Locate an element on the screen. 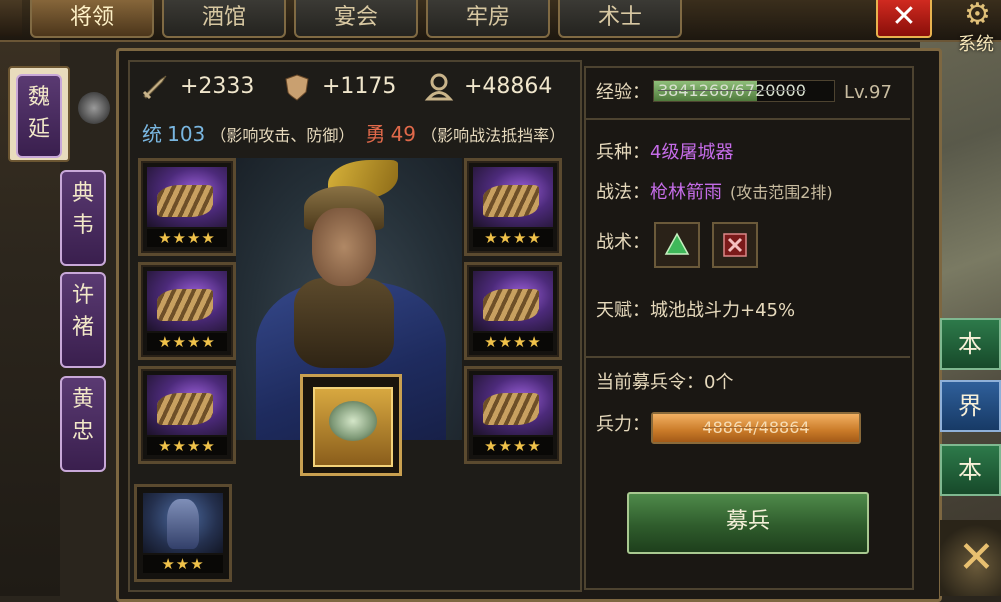  equipment-slot-left-3: ★★★★ is located at coordinates (187, 415).